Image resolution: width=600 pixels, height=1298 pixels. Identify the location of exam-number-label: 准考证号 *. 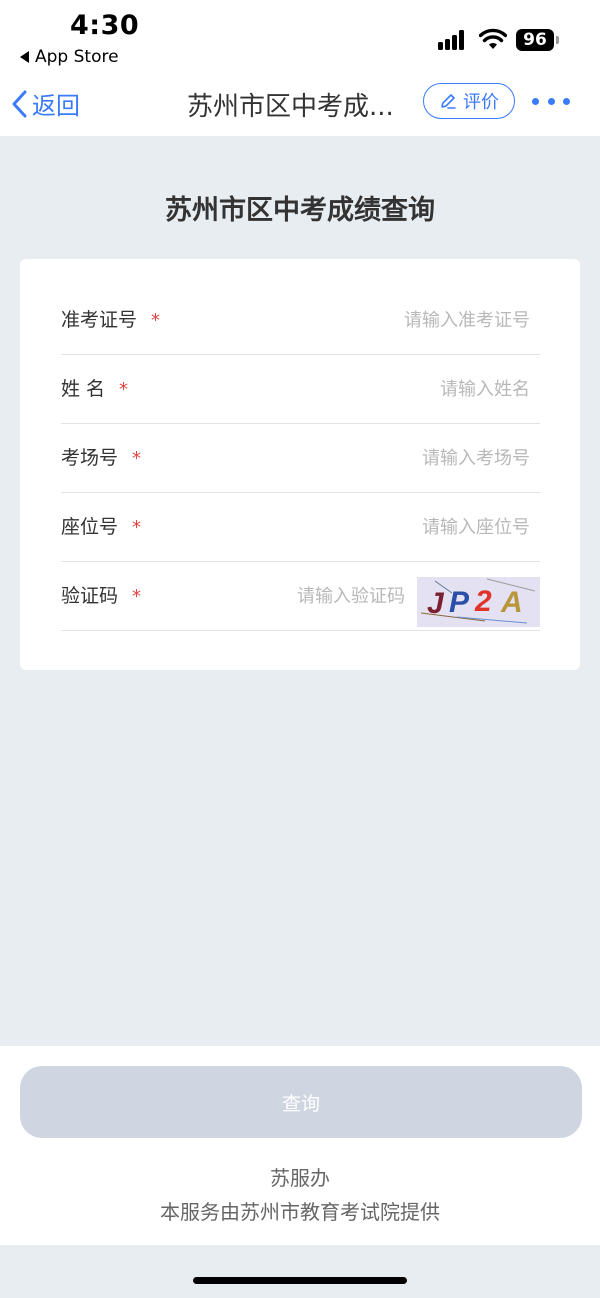
(111, 320).